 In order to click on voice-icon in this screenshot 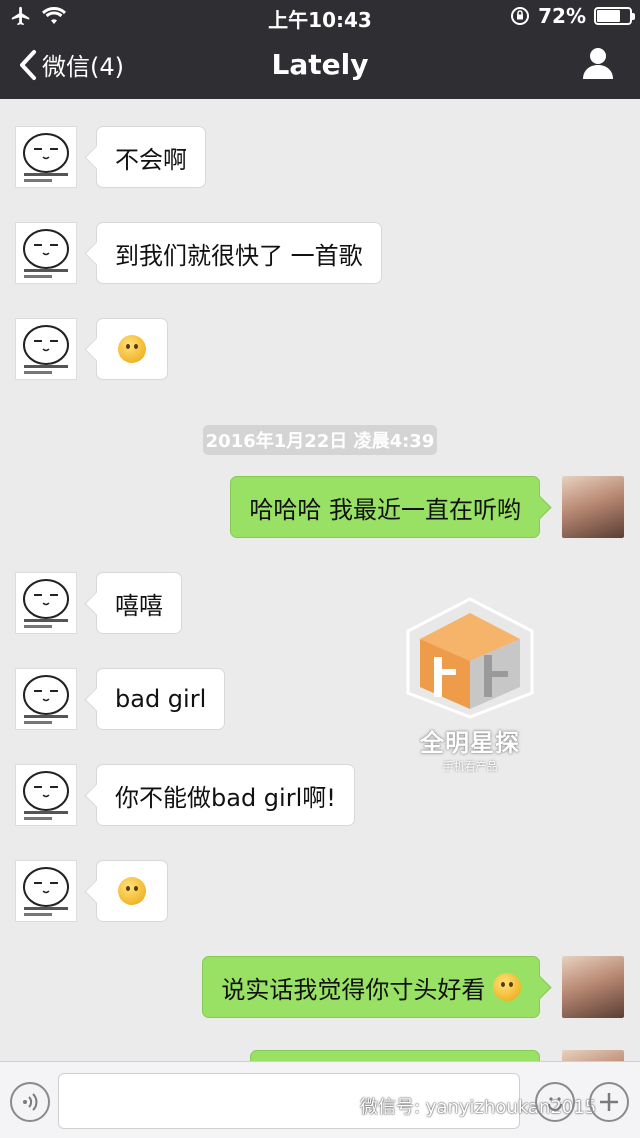, I will do `click(30, 1102)`.